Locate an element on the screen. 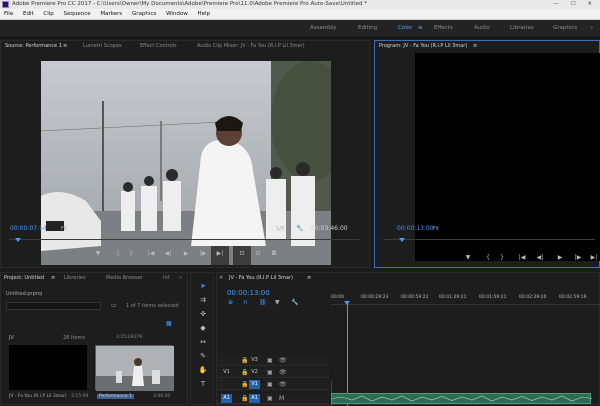  tab-lumetri-scopes: Lumetri Scopes is located at coordinates (102, 46).